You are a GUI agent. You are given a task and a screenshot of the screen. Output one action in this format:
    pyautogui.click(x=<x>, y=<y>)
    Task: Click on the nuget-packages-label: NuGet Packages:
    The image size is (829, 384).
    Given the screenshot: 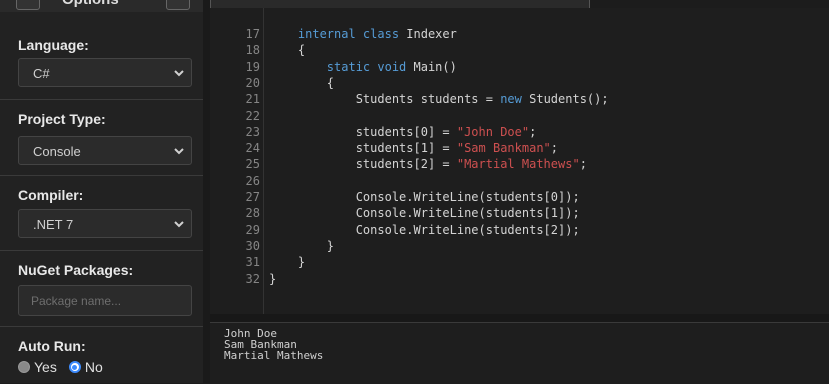 What is the action you would take?
    pyautogui.click(x=76, y=270)
    